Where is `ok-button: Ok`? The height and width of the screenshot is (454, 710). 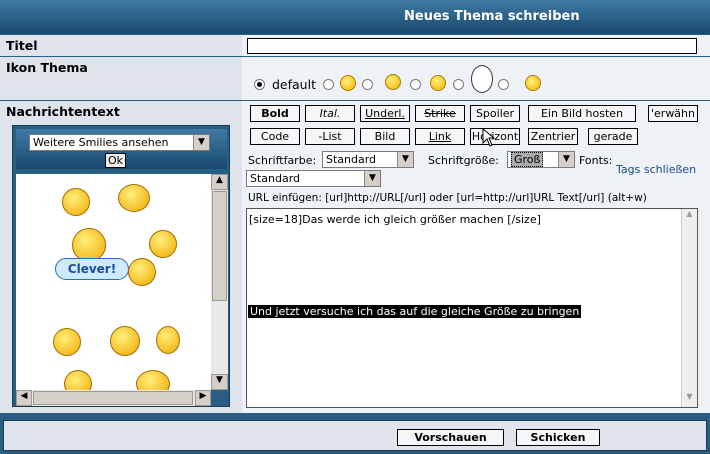 ok-button: Ok is located at coordinates (115, 160).